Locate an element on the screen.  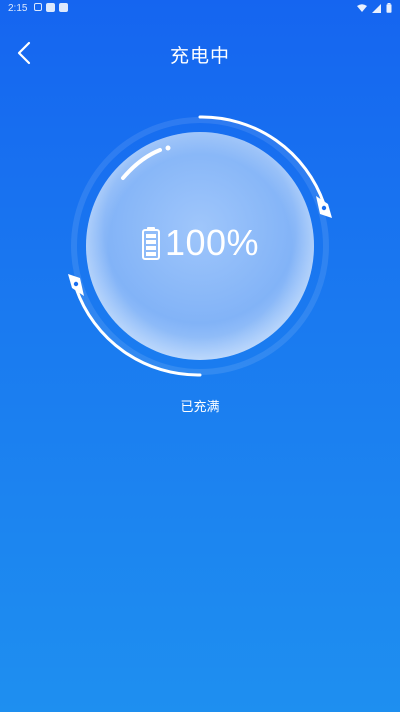
signal-icon is located at coordinates (376, 8).